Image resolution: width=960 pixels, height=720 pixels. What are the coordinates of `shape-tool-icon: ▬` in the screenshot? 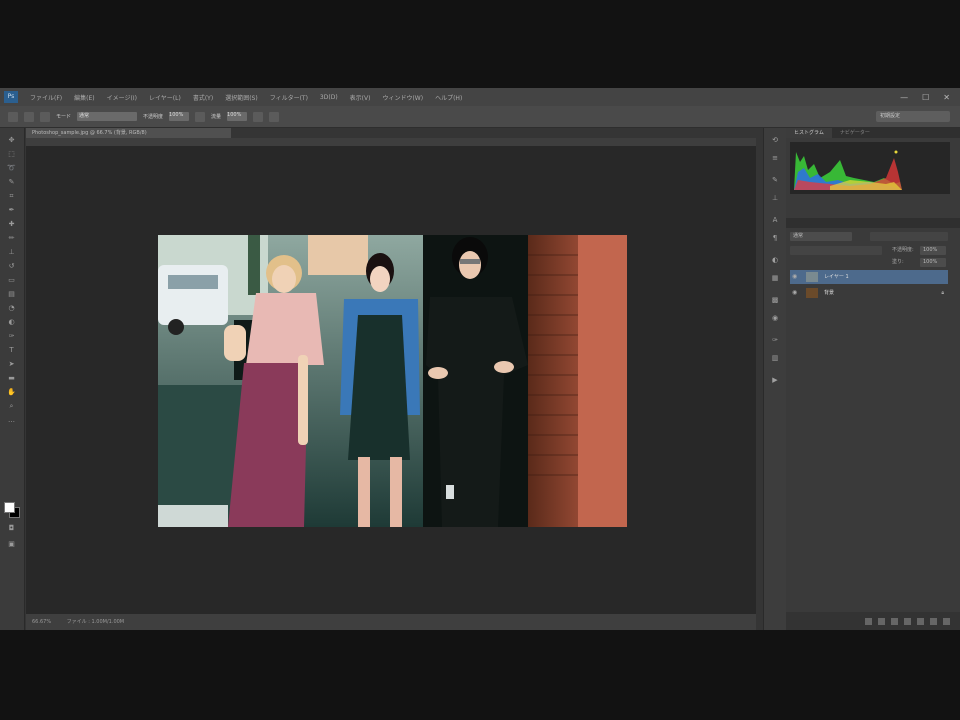 It's located at (11, 378).